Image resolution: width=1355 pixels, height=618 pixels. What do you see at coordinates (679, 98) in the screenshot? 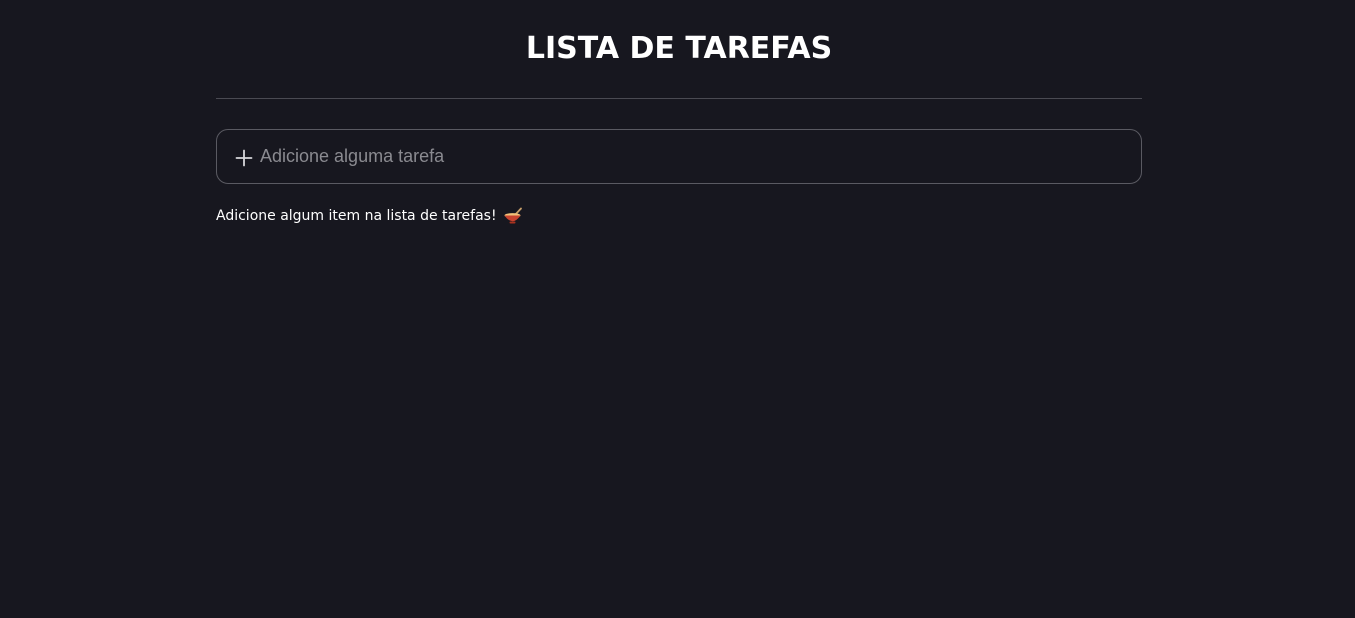
I see `divider` at bounding box center [679, 98].